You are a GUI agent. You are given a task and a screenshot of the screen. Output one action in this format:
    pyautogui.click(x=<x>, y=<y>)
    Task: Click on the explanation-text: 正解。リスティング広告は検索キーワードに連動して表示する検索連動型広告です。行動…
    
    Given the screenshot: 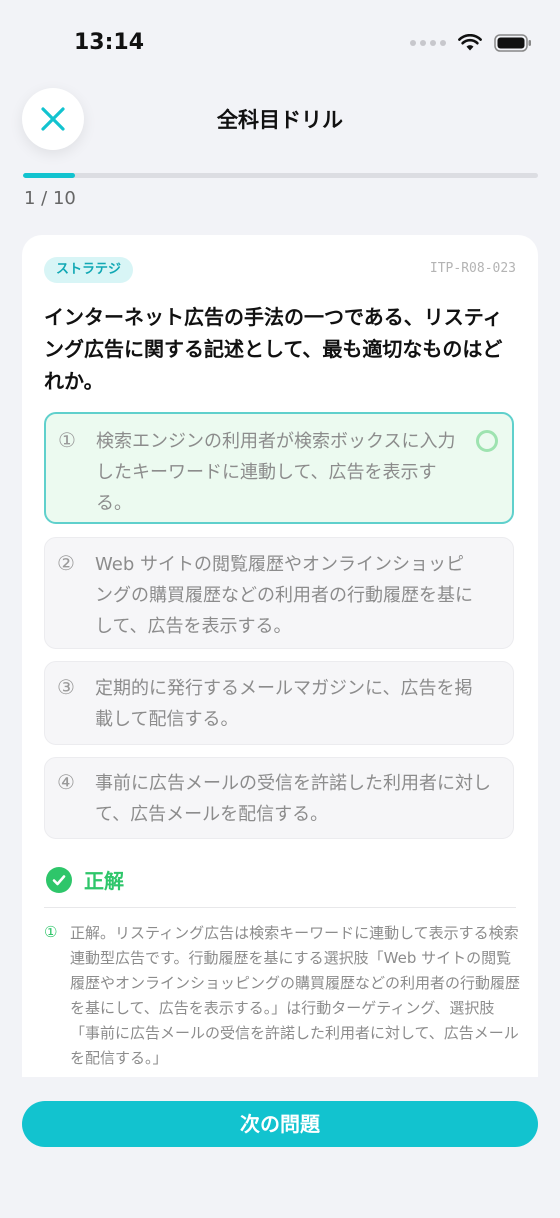 What is the action you would take?
    pyautogui.click(x=295, y=995)
    